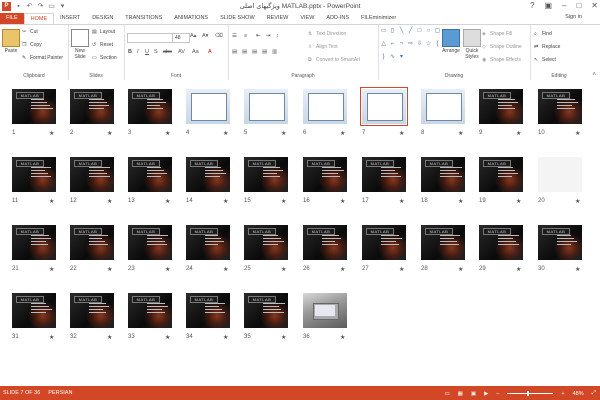 The width and height of the screenshot is (600, 400). I want to click on sign-in-link: Sign in, so click(573, 17).